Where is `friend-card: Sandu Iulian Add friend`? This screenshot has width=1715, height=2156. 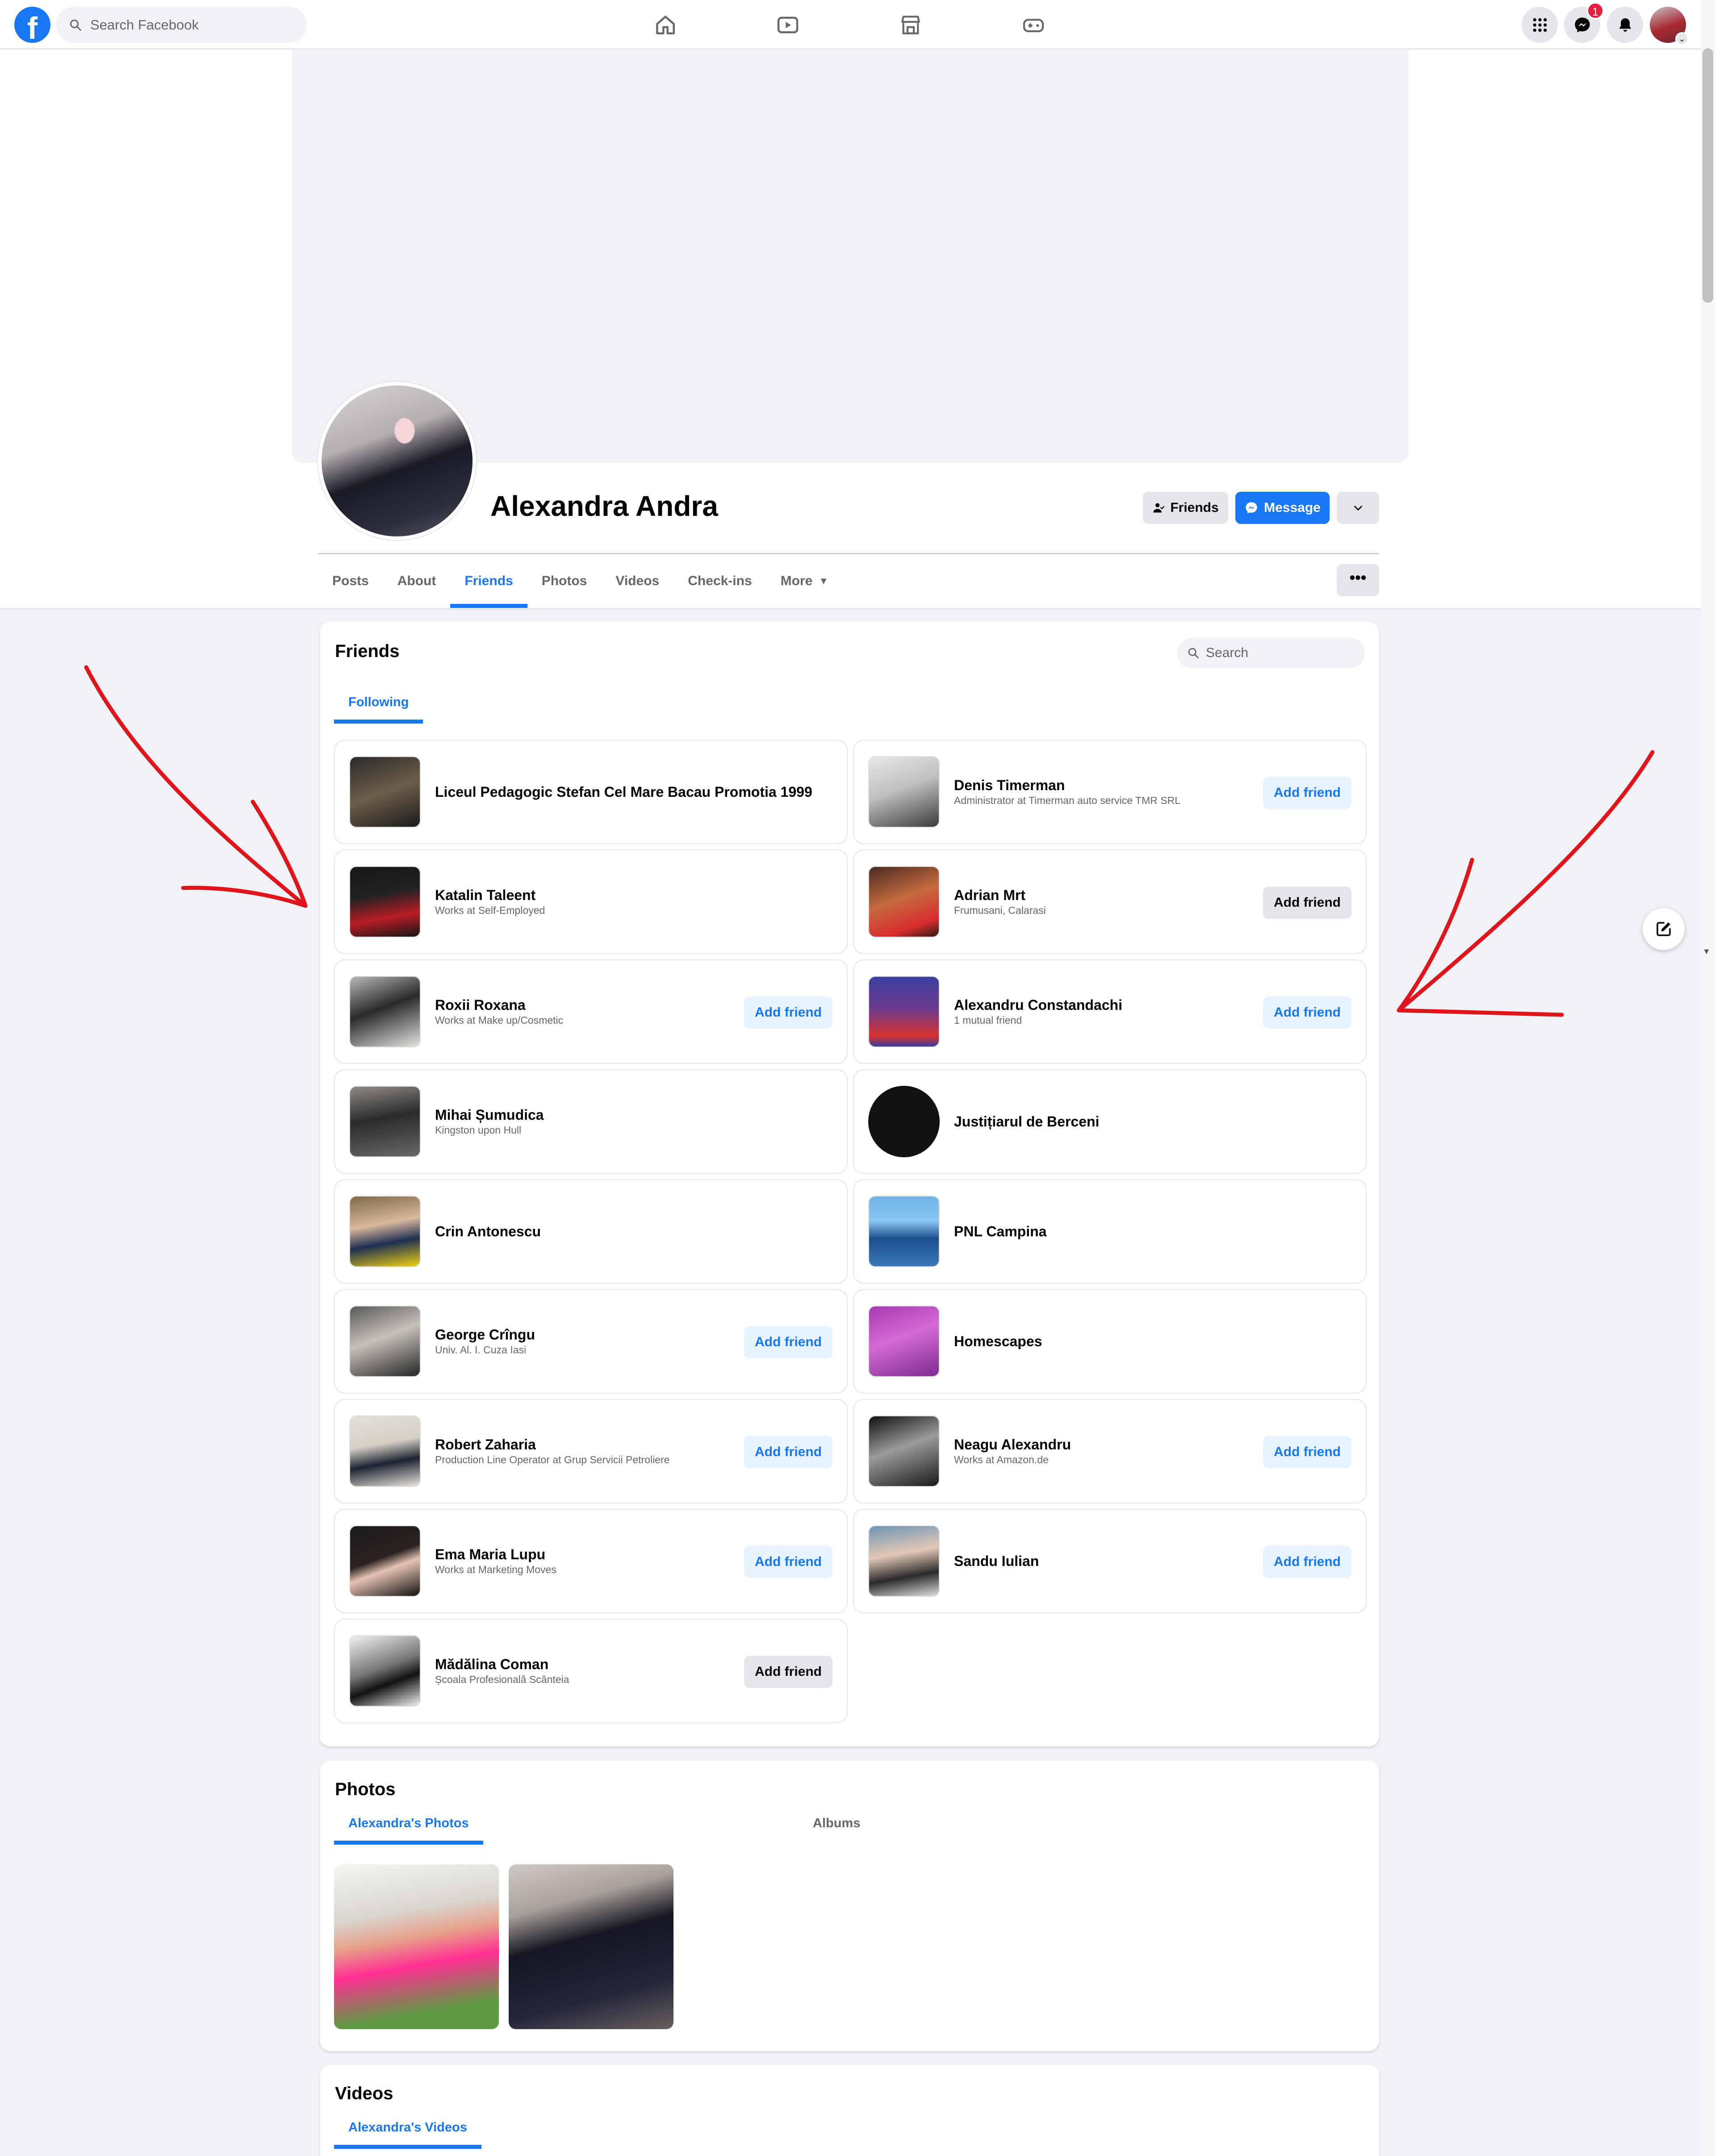
friend-card: Sandu Iulian Add friend is located at coordinates (1110, 1561).